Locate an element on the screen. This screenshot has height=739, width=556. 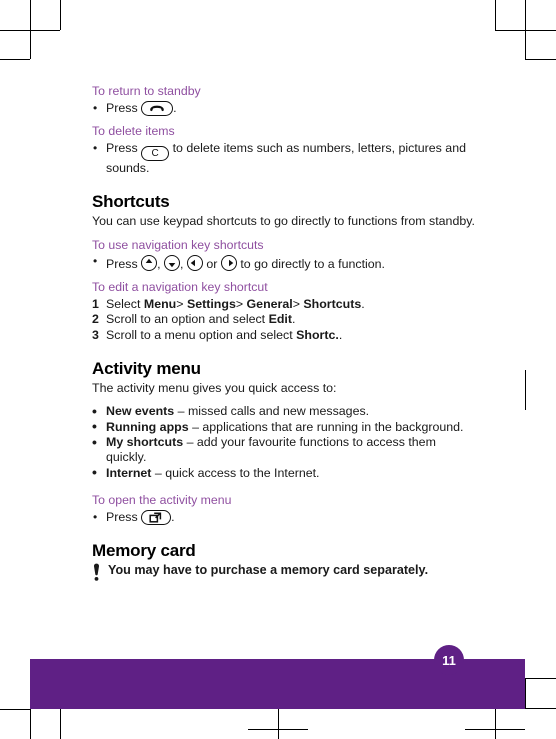
step-or: or is located at coordinates (212, 263).